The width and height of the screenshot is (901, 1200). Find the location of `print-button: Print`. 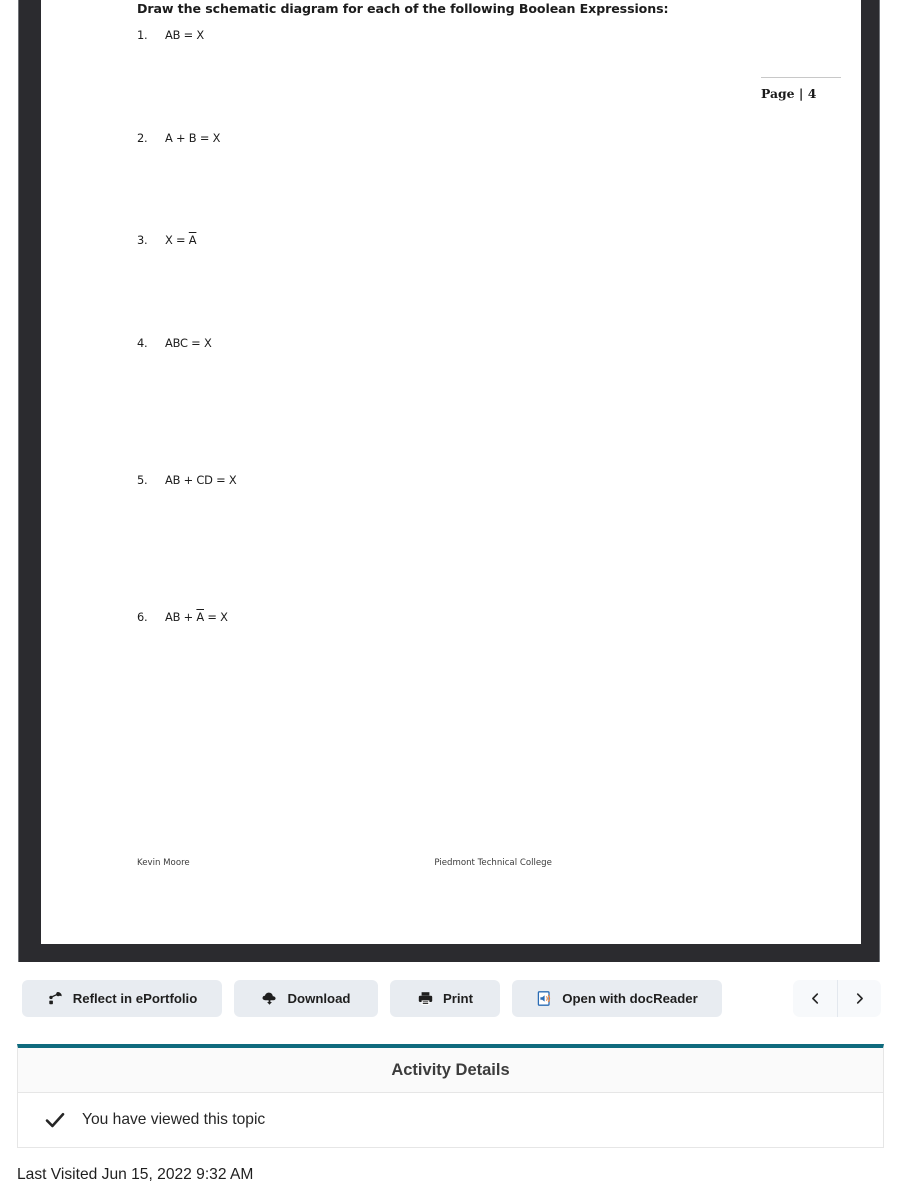

print-button: Print is located at coordinates (445, 998).